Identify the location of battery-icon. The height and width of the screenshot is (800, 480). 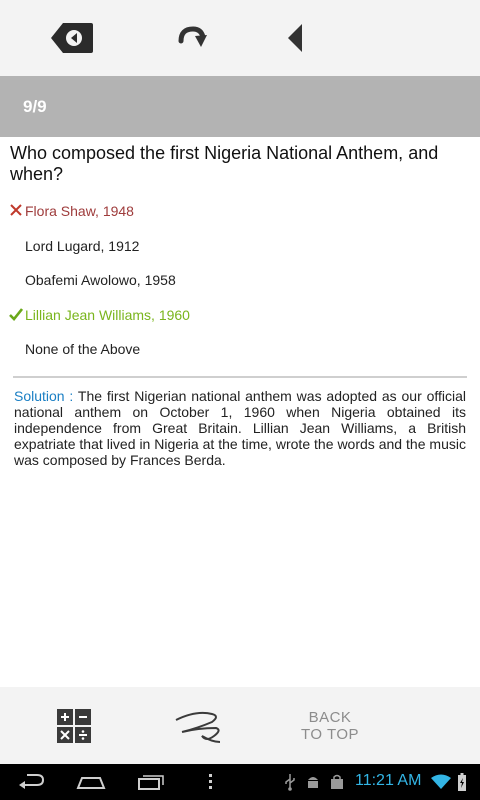
(462, 782).